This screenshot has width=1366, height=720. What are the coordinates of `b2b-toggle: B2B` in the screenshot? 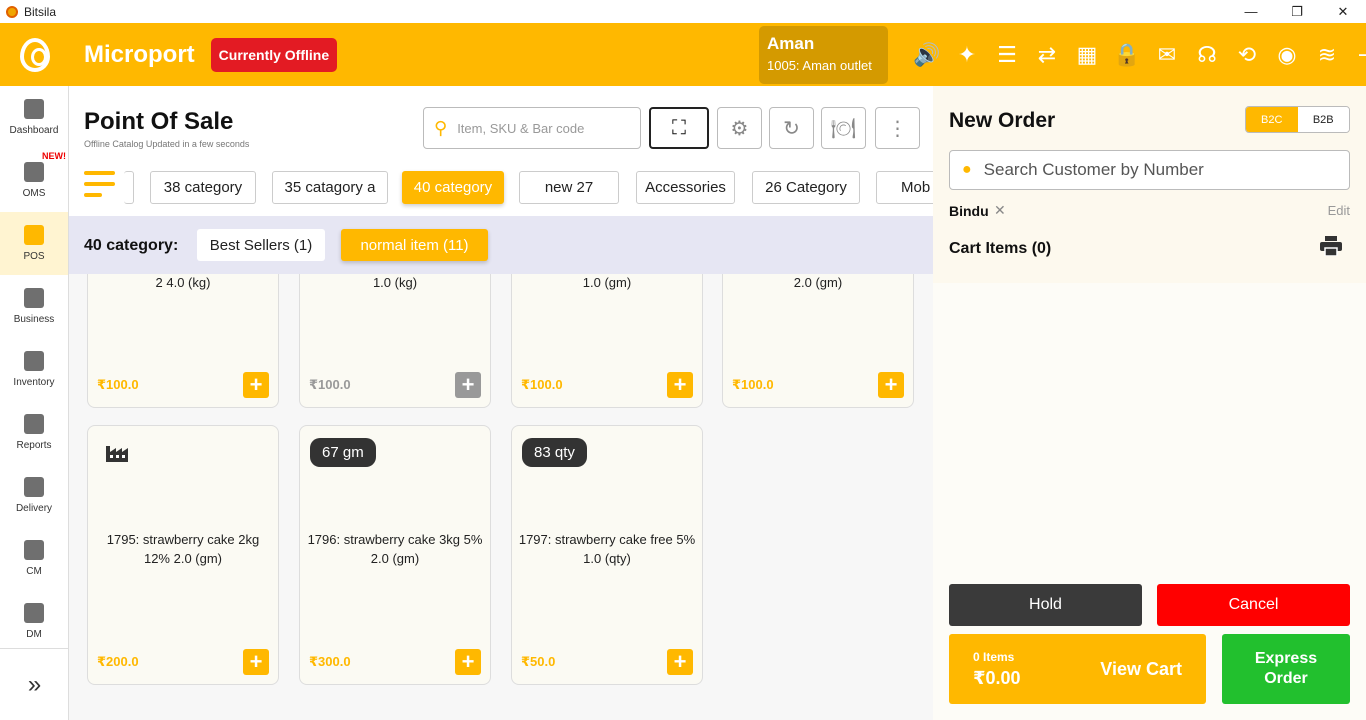 It's located at (1323, 119).